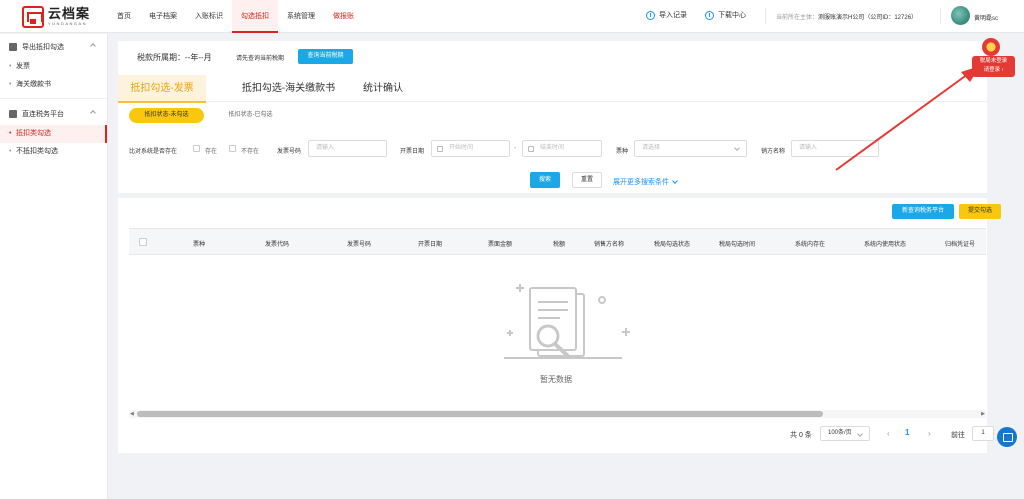  I want to click on col-tax-check-status: 税局勾选状态, so click(672, 243).